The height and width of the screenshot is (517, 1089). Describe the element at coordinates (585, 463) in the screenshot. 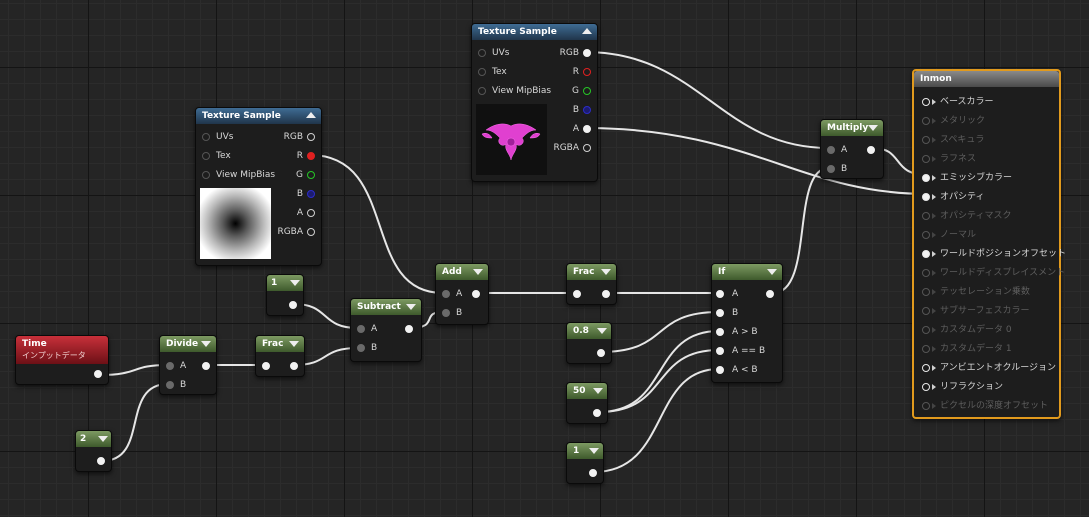

I see `constant-1b-node: 1` at that location.